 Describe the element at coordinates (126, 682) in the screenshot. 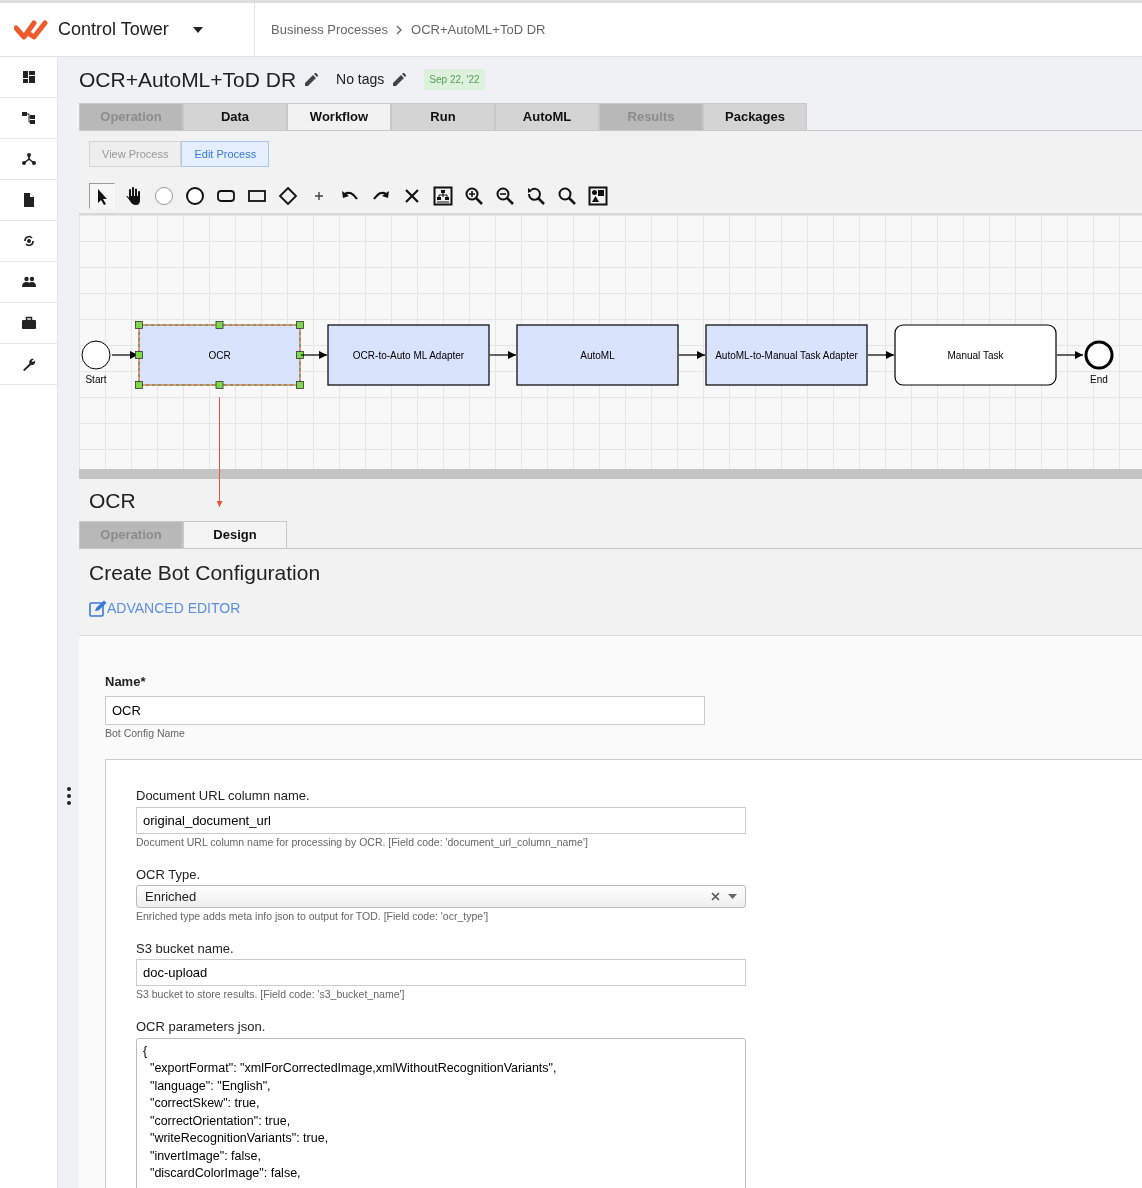

I see `field-label: Name*` at that location.